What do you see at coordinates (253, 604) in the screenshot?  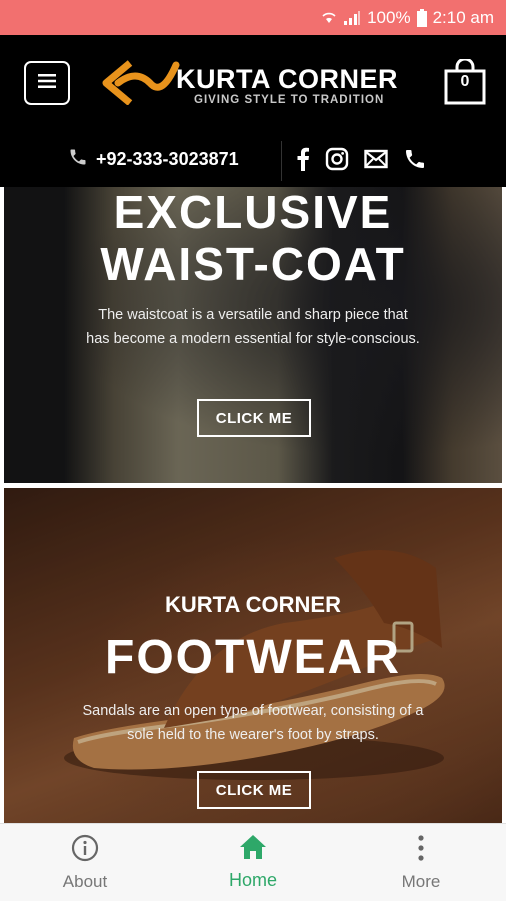 I see `banner-subtitle: KURTA CORNER` at bounding box center [253, 604].